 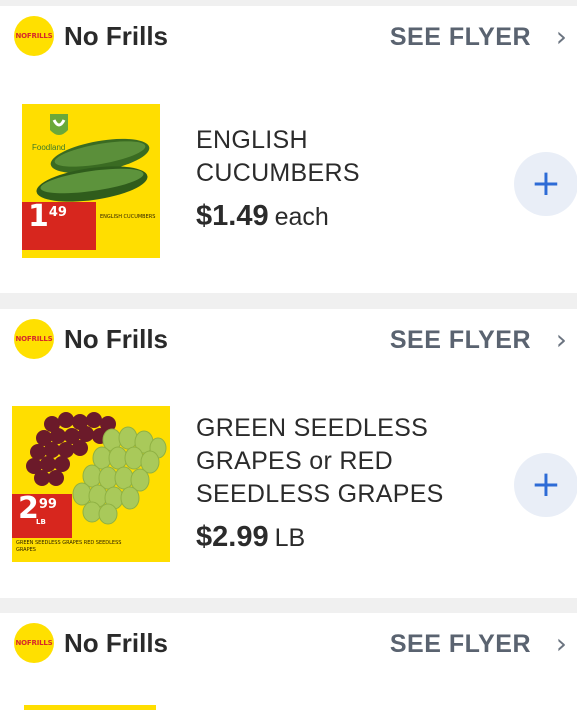 What do you see at coordinates (251, 537) in the screenshot?
I see `product-price: $2.99 LB` at bounding box center [251, 537].